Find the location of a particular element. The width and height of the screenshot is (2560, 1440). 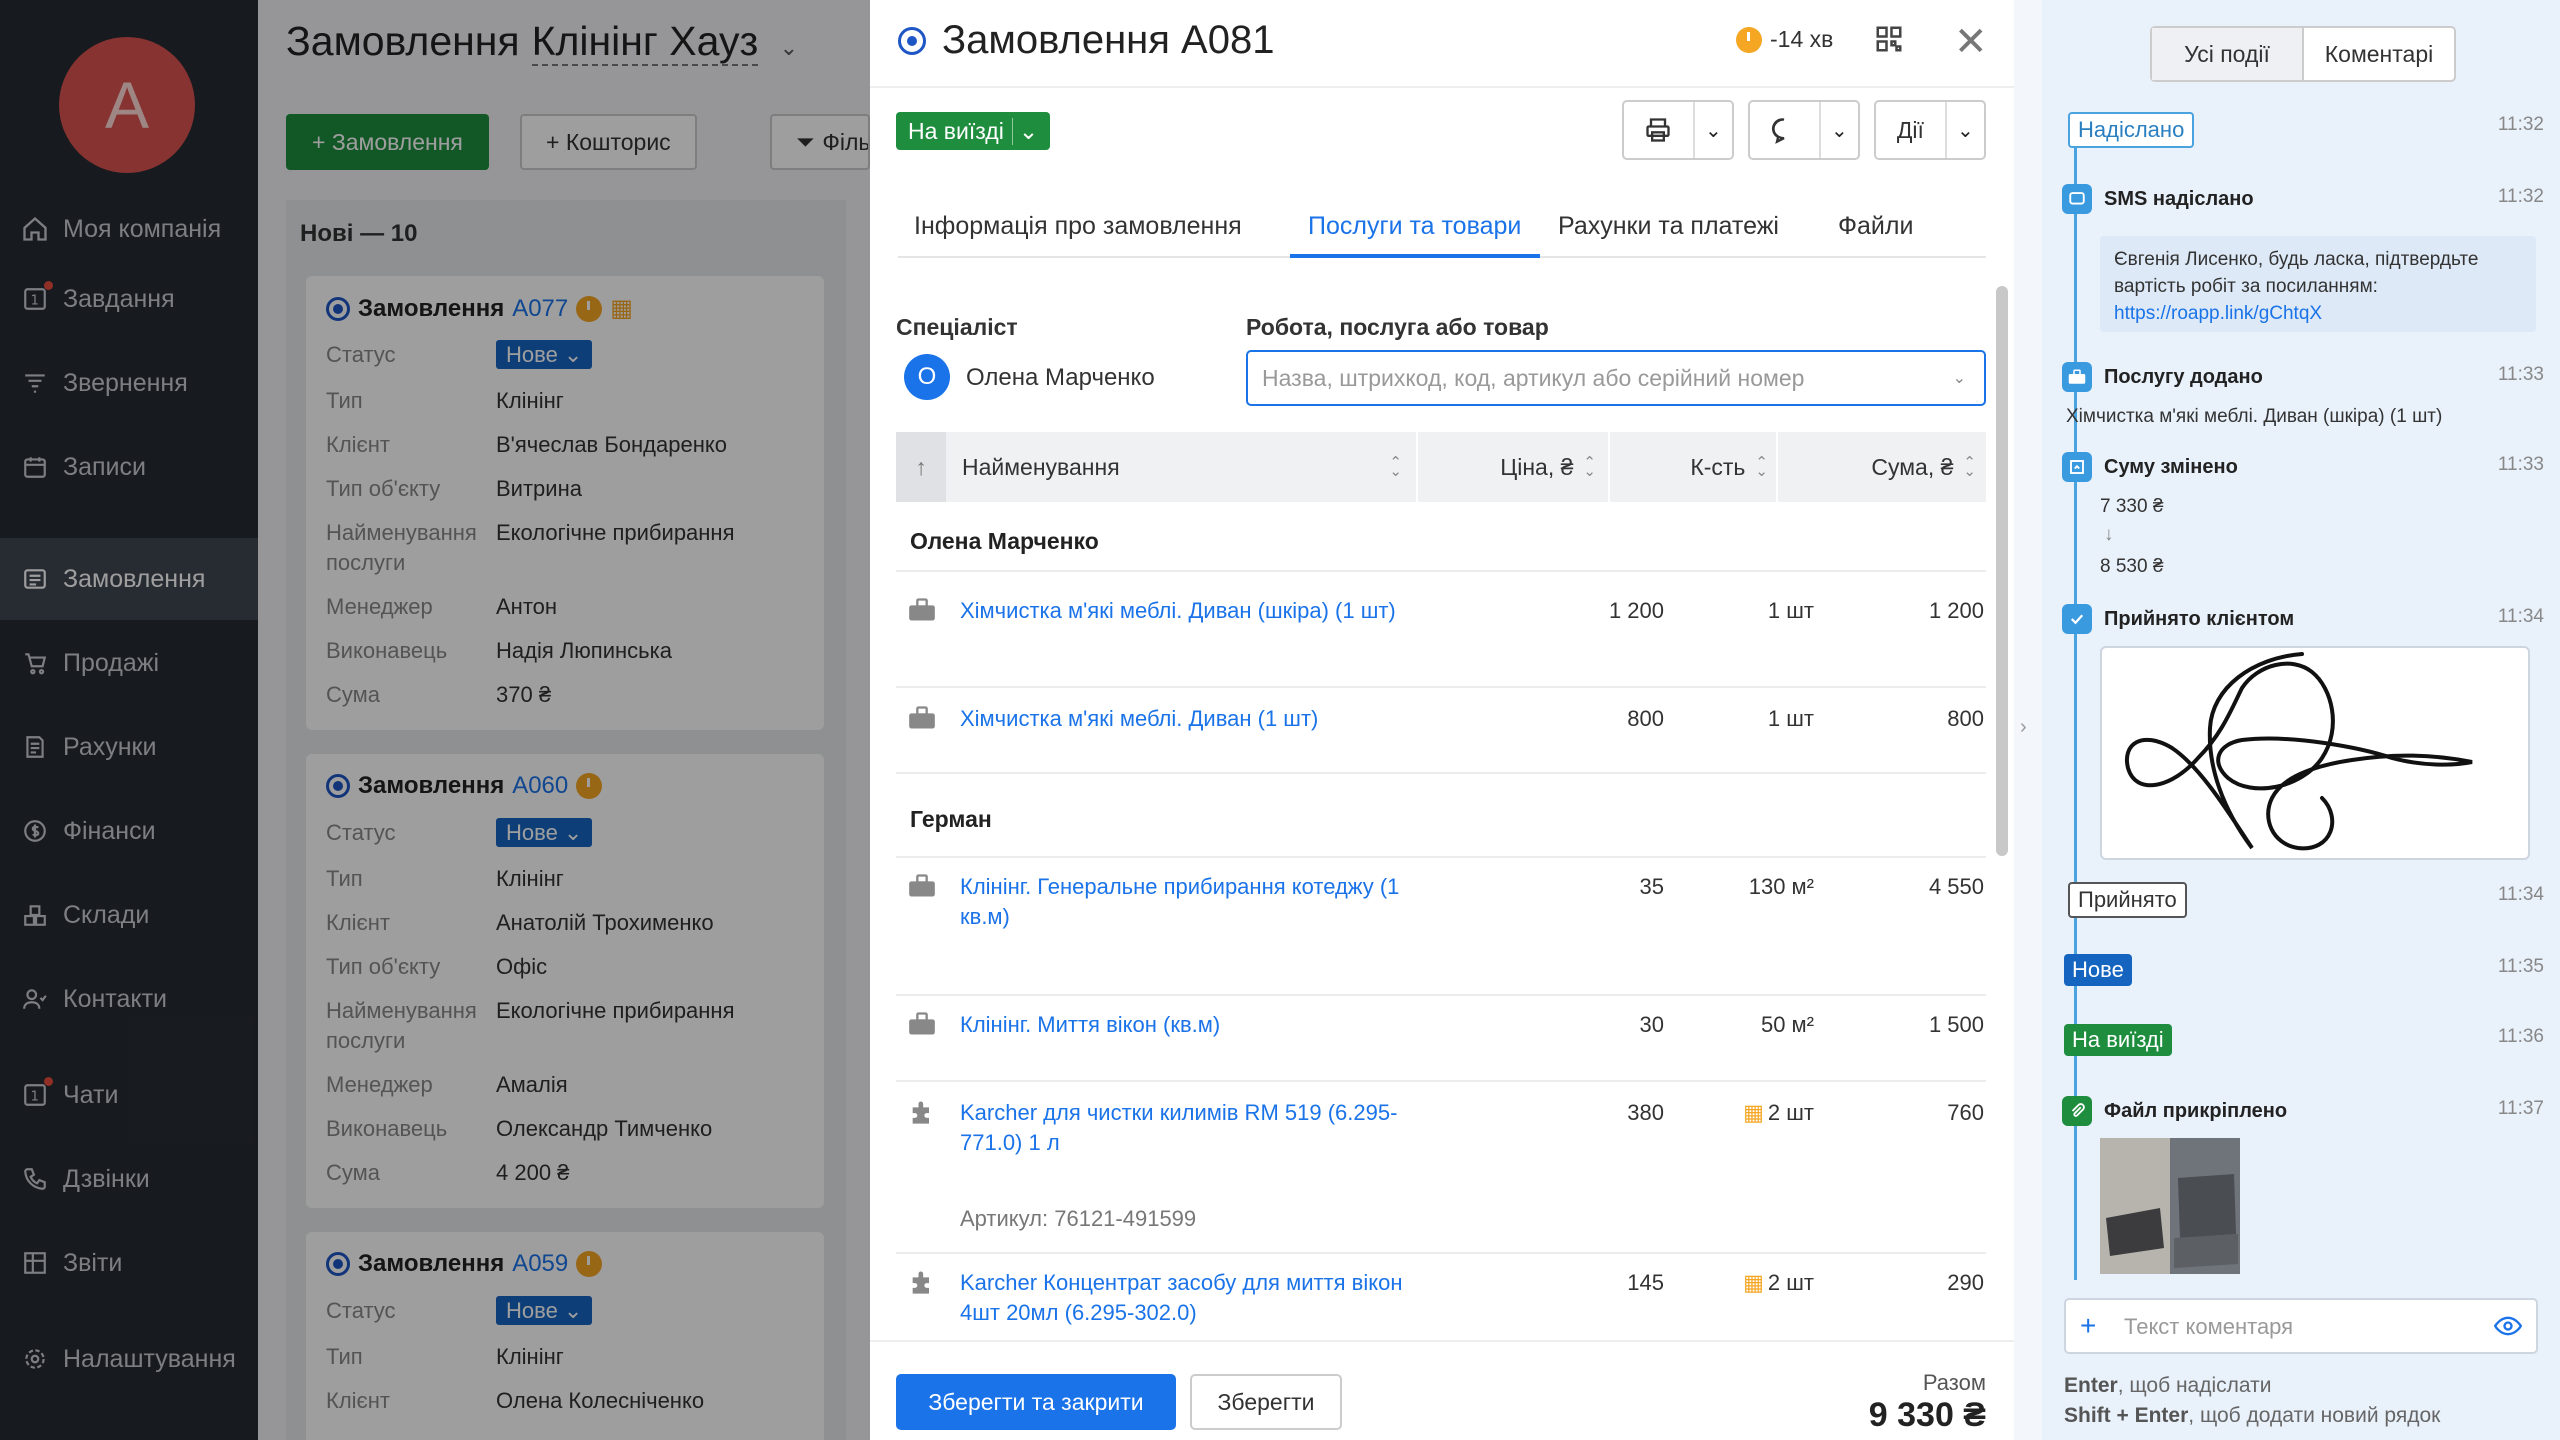

col-price: Ціна, ₴ ⌃ ⌄ is located at coordinates (1511, 467).